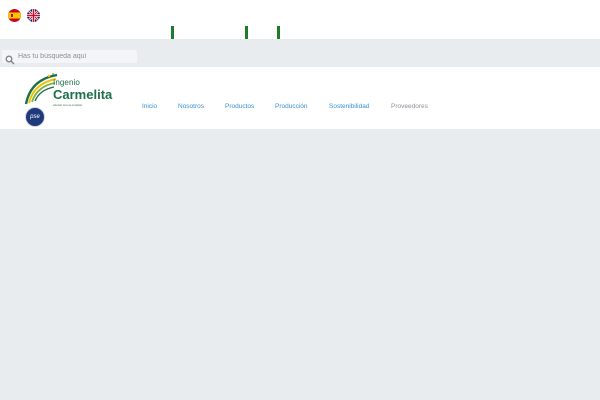  What do you see at coordinates (300, 53) in the screenshot?
I see `search-strip` at bounding box center [300, 53].